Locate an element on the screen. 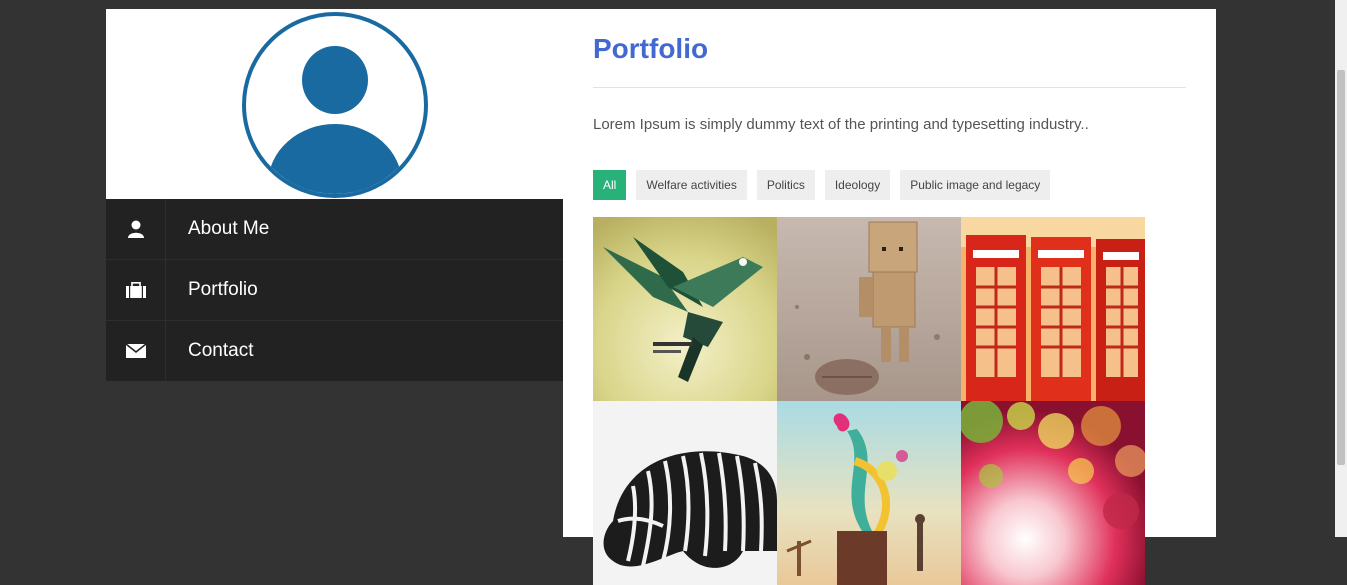  divider is located at coordinates (889, 87).